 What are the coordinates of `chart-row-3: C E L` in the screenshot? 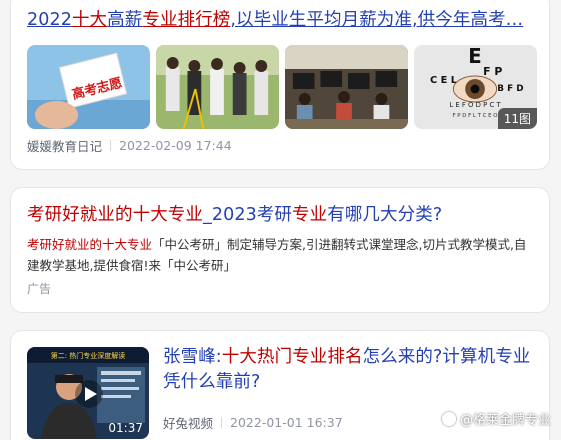 It's located at (444, 80).